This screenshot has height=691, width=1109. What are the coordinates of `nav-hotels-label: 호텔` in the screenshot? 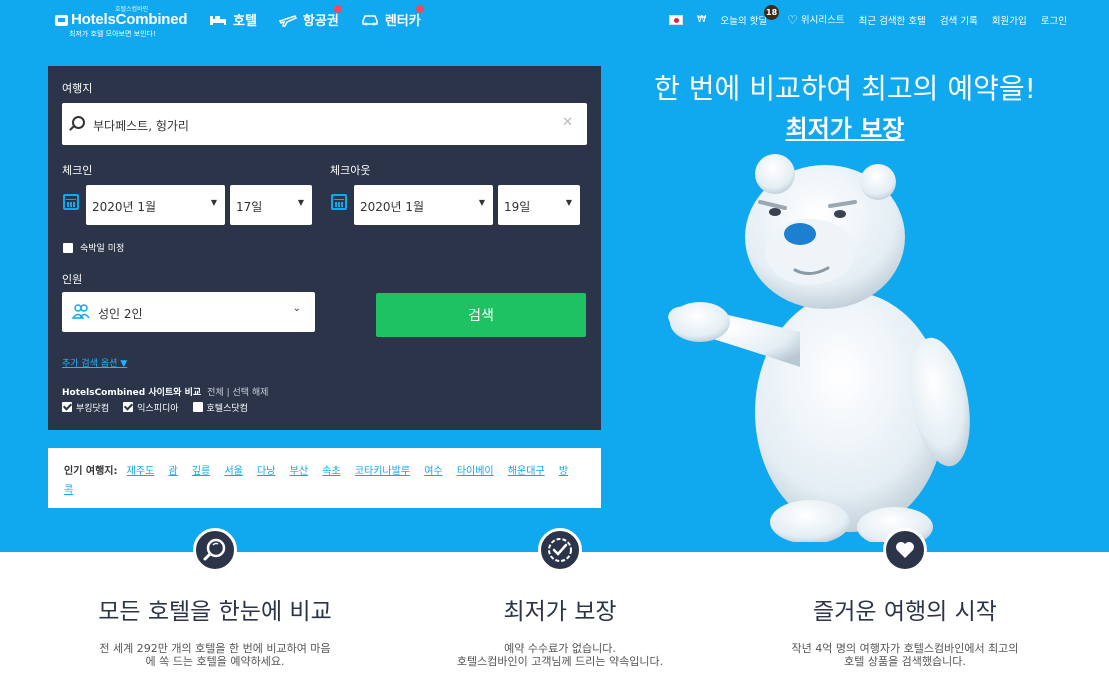 It's located at (245, 21).